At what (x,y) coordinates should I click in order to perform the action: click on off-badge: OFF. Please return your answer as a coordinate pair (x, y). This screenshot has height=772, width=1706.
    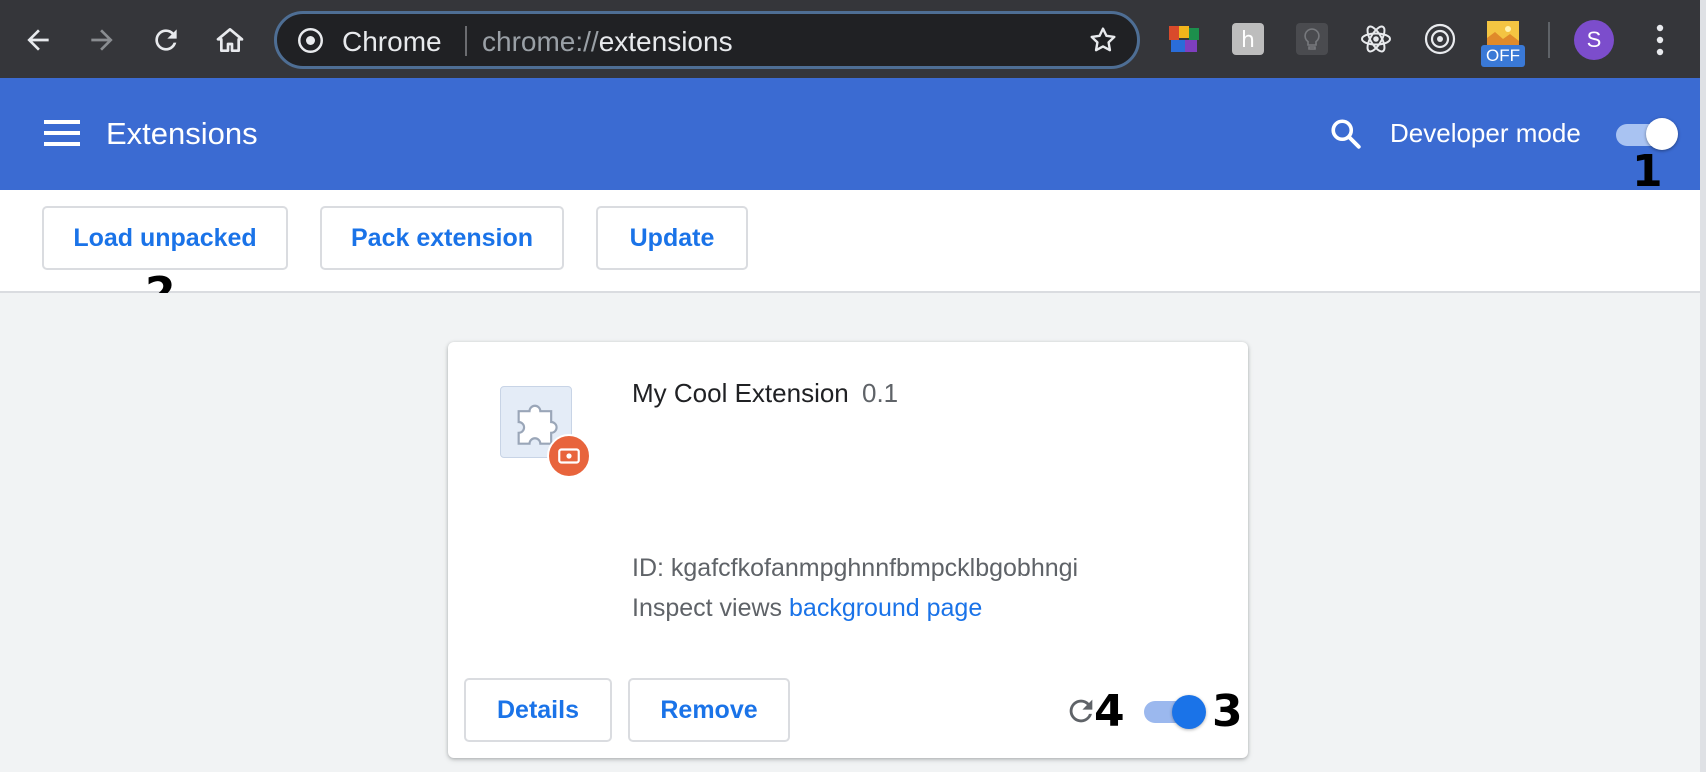
    Looking at the image, I should click on (1503, 56).